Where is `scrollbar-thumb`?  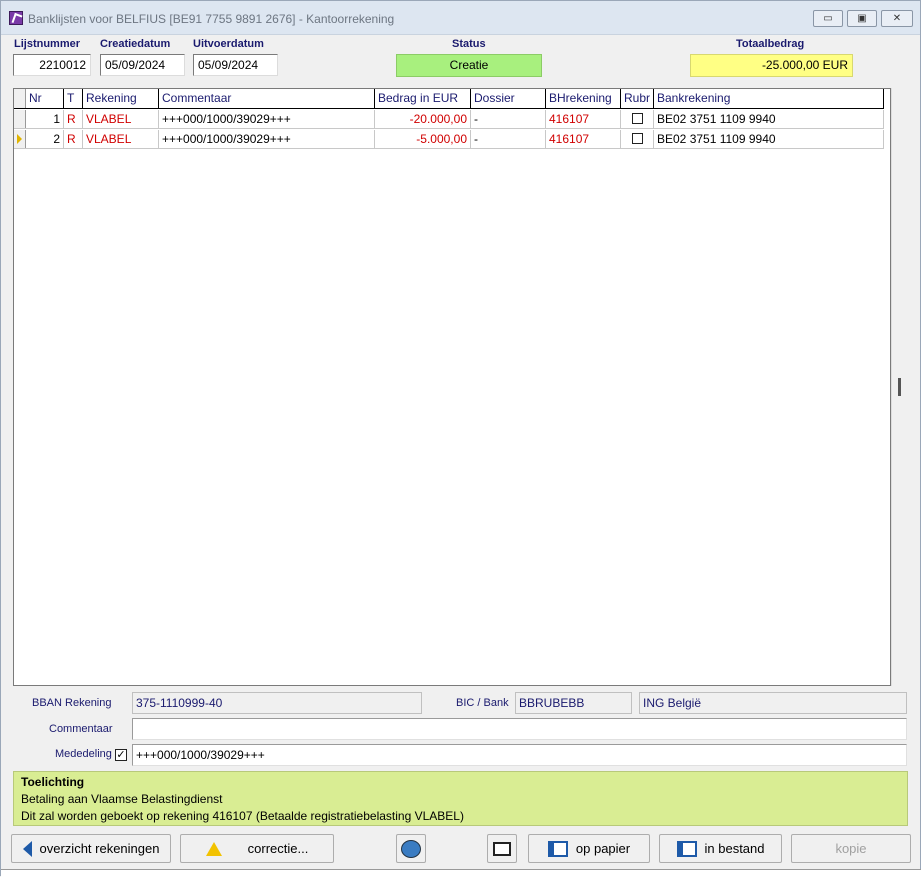
scrollbar-thumb is located at coordinates (899, 387).